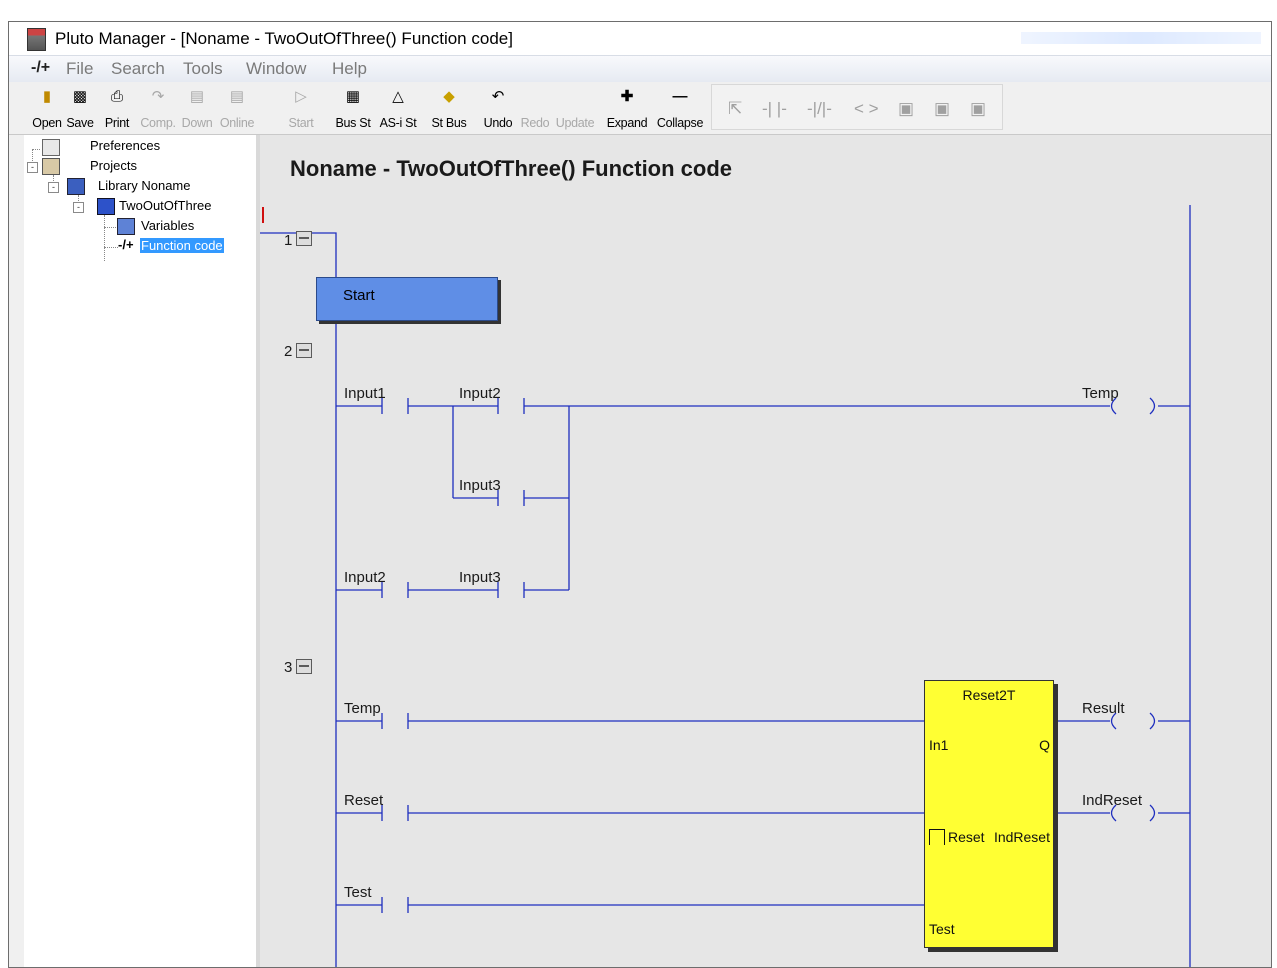 This screenshot has width=1277, height=968. Describe the element at coordinates (966, 837) in the screenshot. I see `pin-reset-label: Reset` at that location.